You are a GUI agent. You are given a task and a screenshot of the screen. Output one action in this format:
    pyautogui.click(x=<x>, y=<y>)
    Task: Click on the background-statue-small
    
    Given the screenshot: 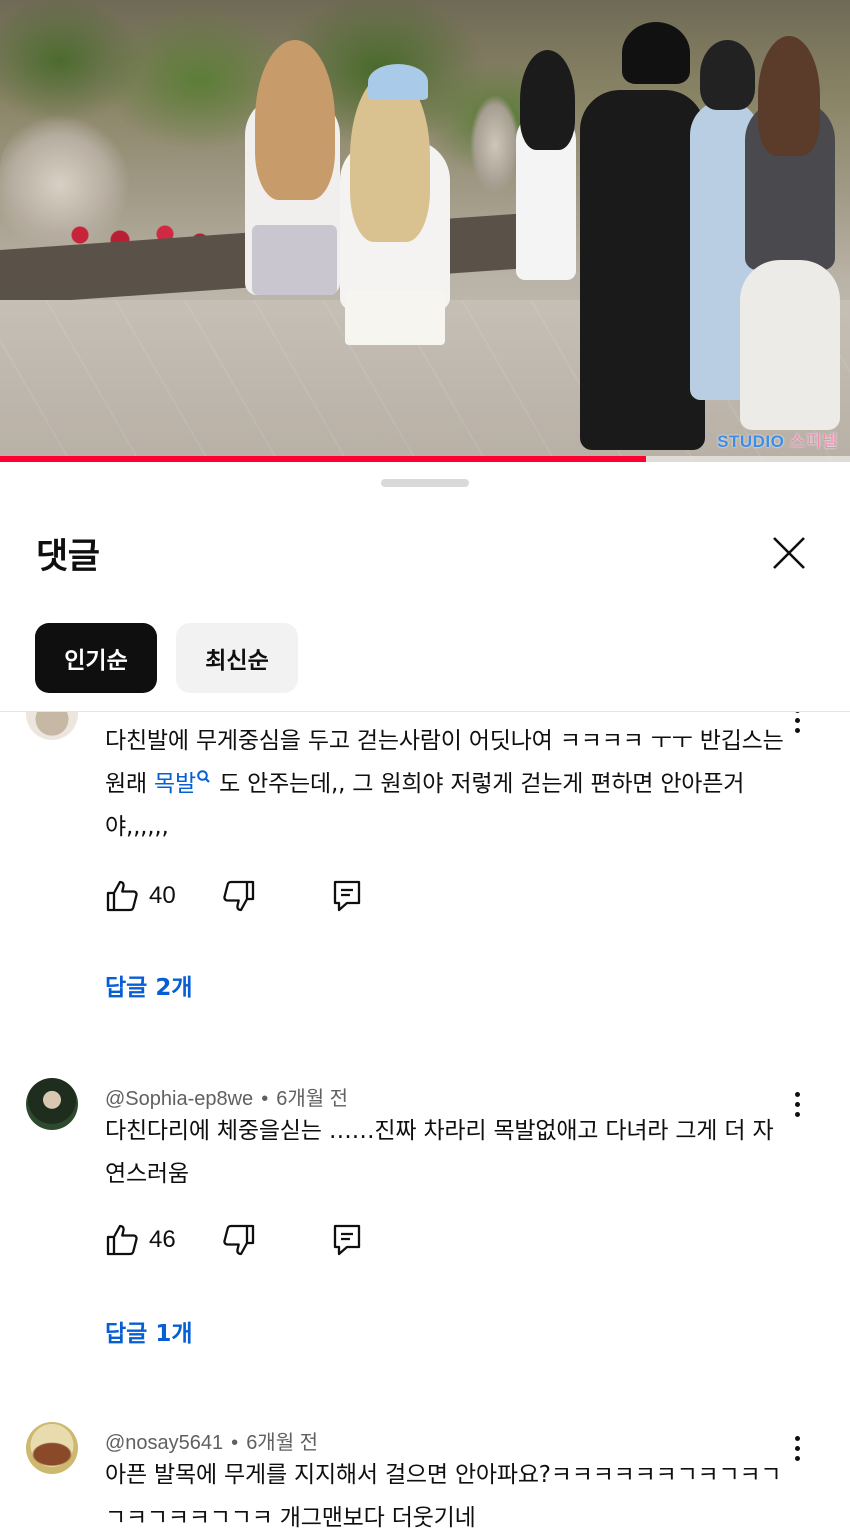 What is the action you would take?
    pyautogui.click(x=495, y=145)
    